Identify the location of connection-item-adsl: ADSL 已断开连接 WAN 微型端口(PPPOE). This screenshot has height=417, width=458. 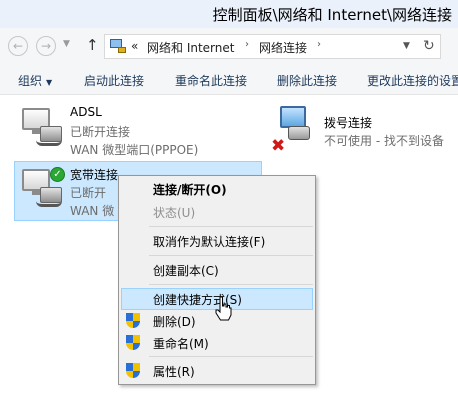
(131, 129).